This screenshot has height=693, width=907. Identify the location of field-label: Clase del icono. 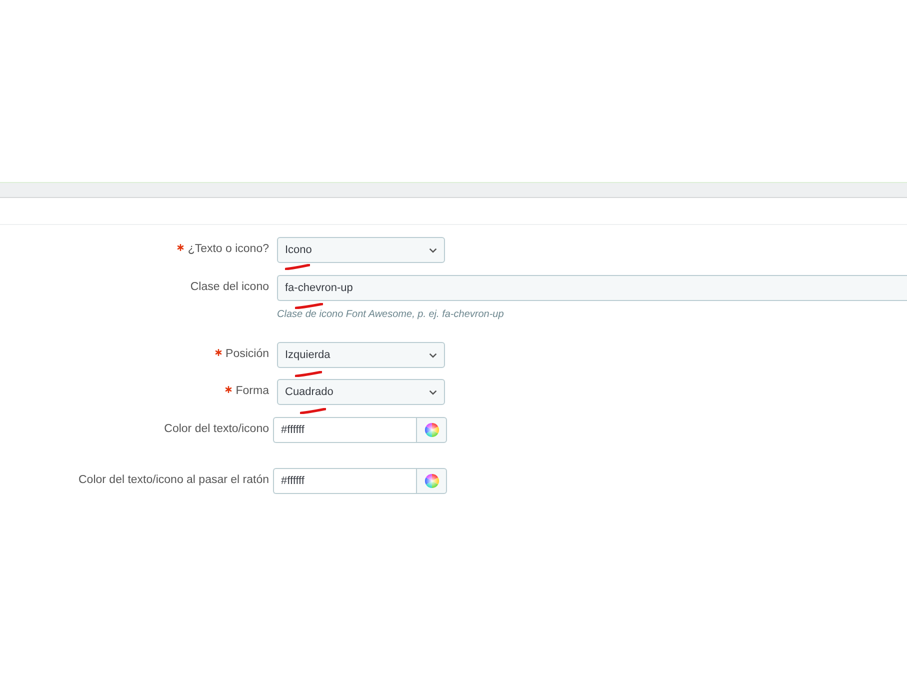
(229, 288).